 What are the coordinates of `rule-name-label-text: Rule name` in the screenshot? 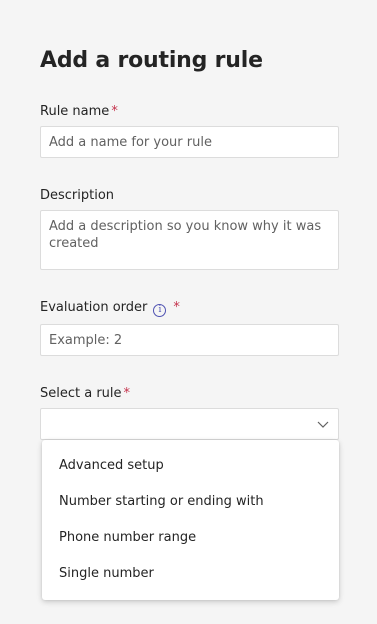 It's located at (75, 111).